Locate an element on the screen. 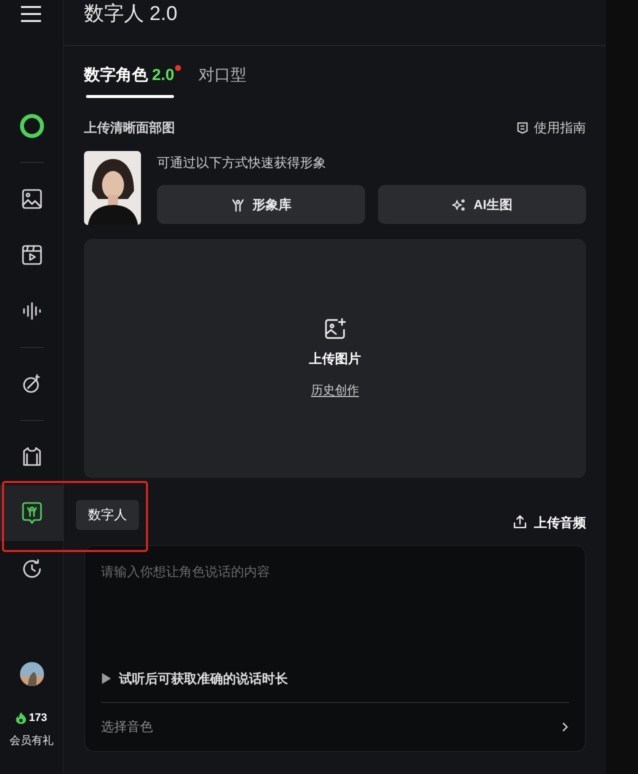  image-icon is located at coordinates (31, 199).